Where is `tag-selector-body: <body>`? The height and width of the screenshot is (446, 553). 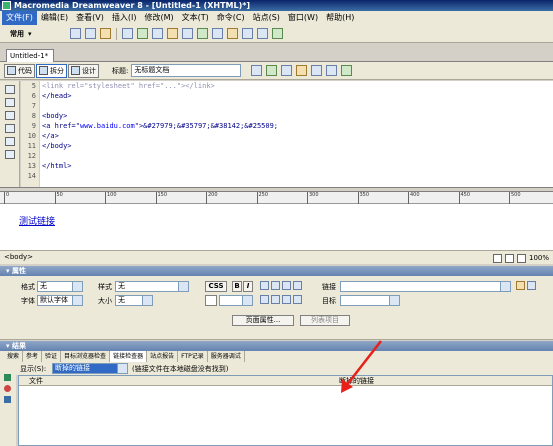 tag-selector-body: <body> is located at coordinates (18, 257).